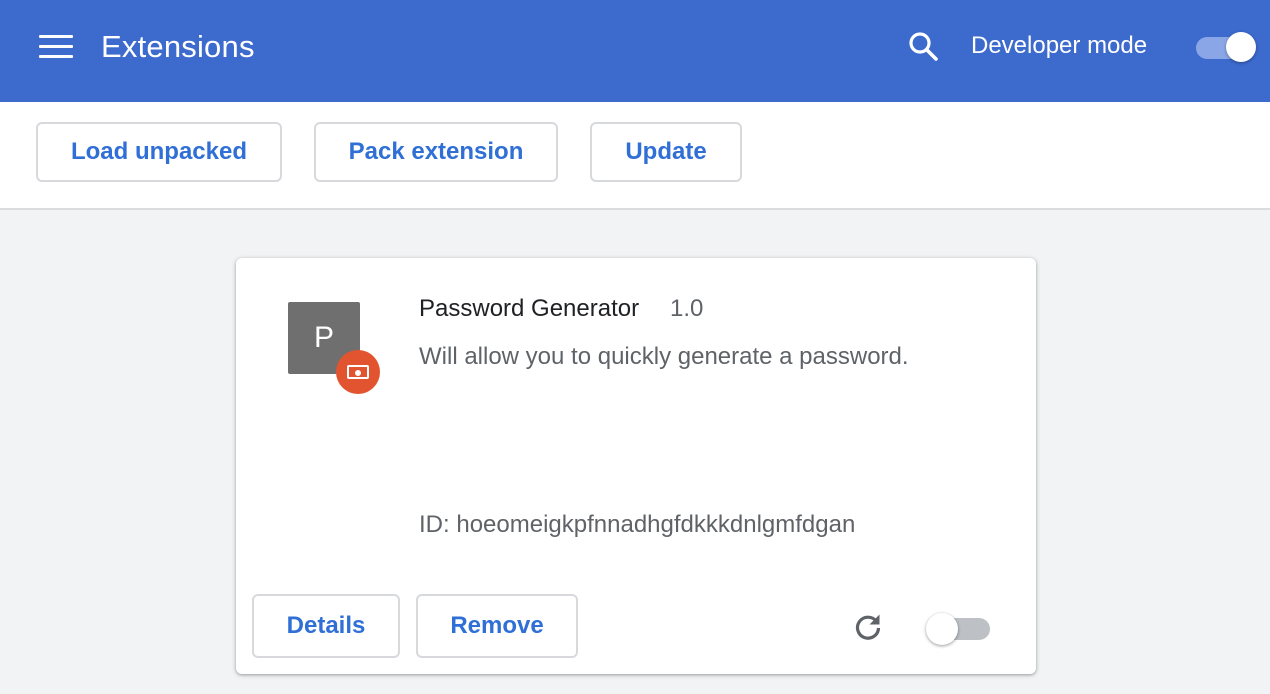 This screenshot has height=694, width=1270. What do you see at coordinates (436, 152) in the screenshot?
I see `pack-extension-button: Pack extension` at bounding box center [436, 152].